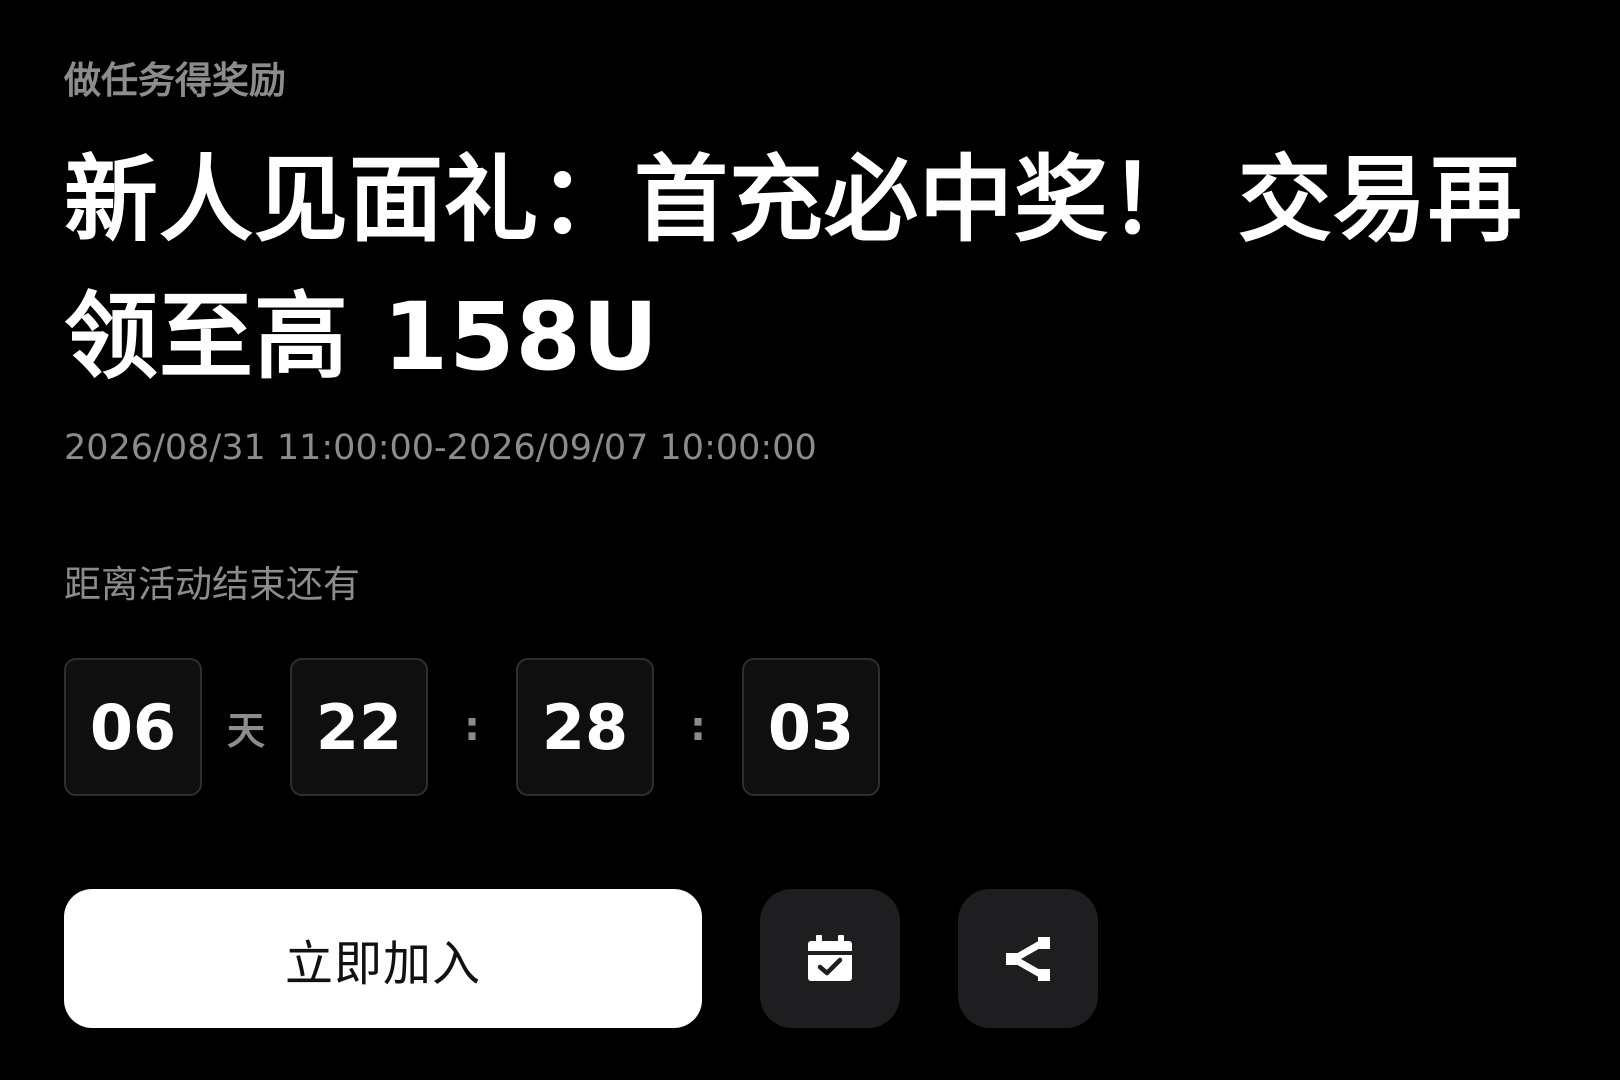 The width and height of the screenshot is (1620, 1080). Describe the element at coordinates (383, 958) in the screenshot. I see `join-now-button: 立即加入` at that location.